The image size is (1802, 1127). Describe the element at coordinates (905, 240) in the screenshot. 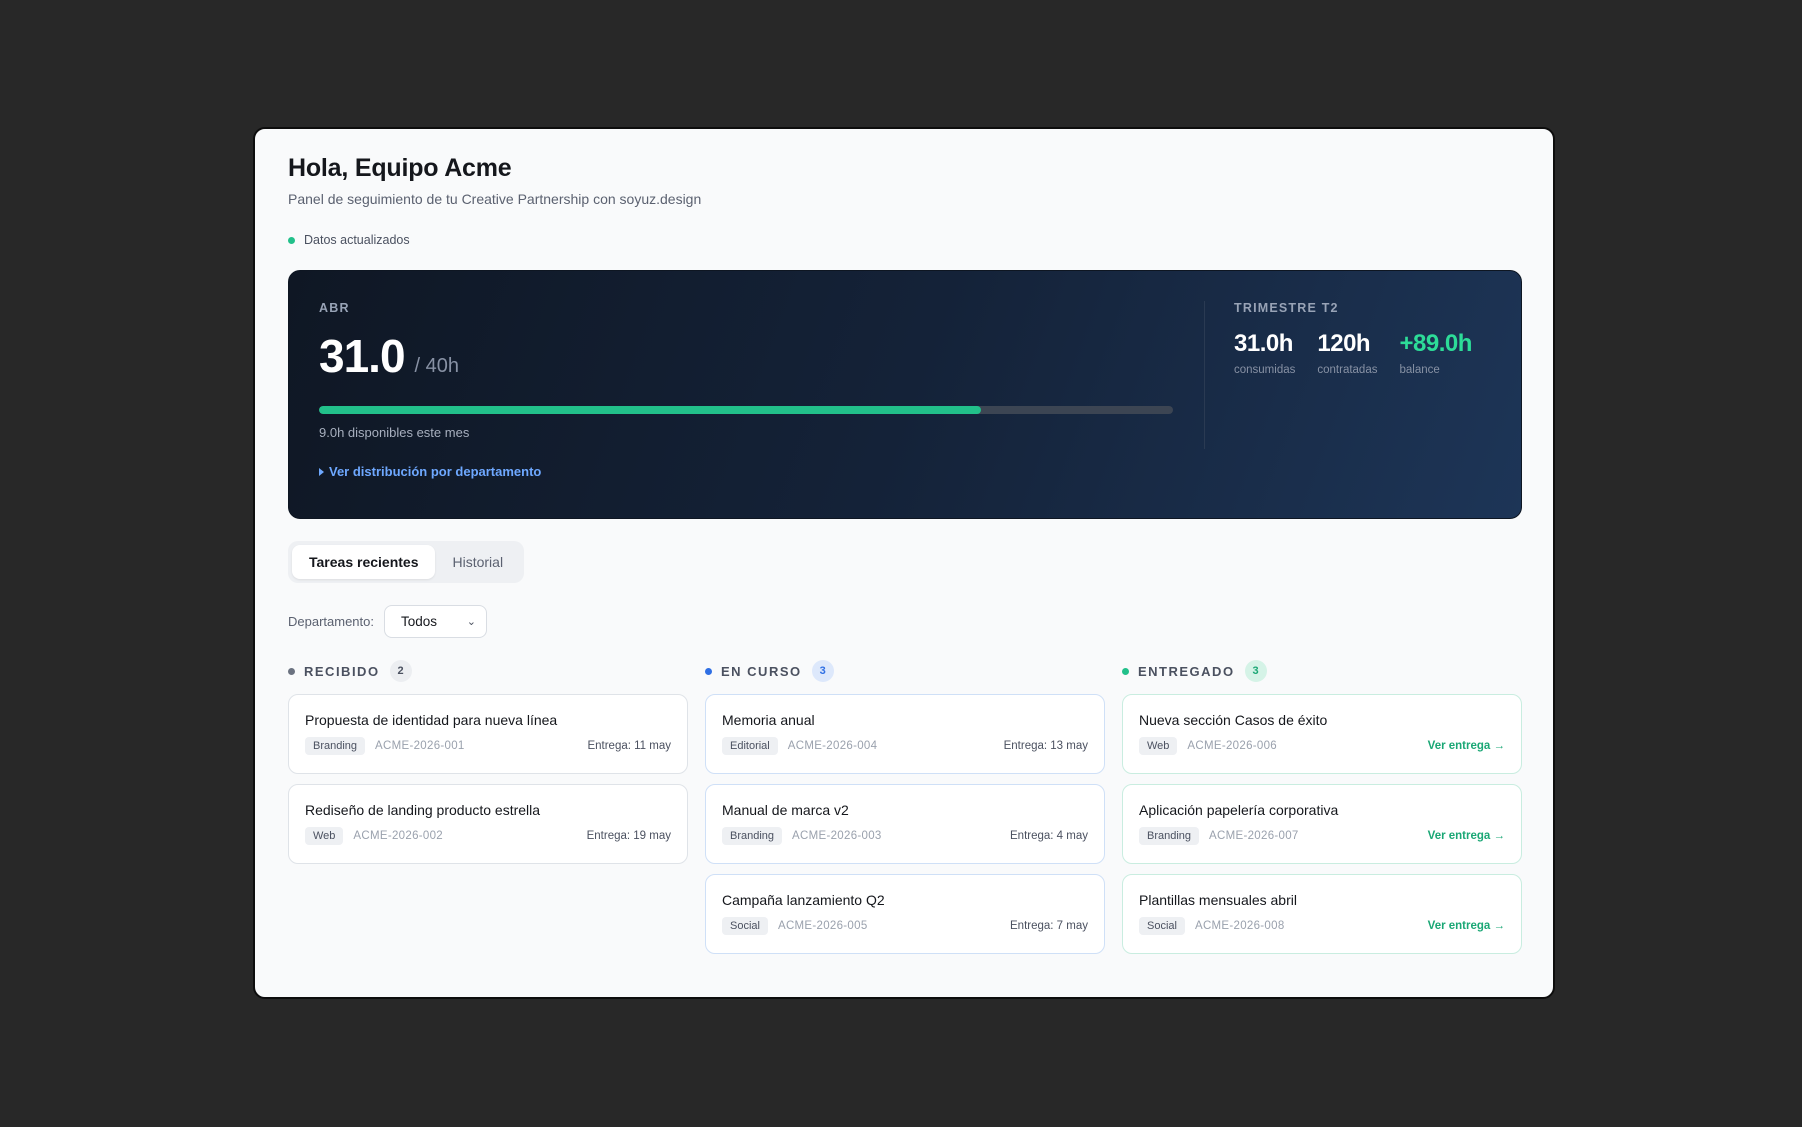

I see `status-indicator: Datos actualizados` at that location.